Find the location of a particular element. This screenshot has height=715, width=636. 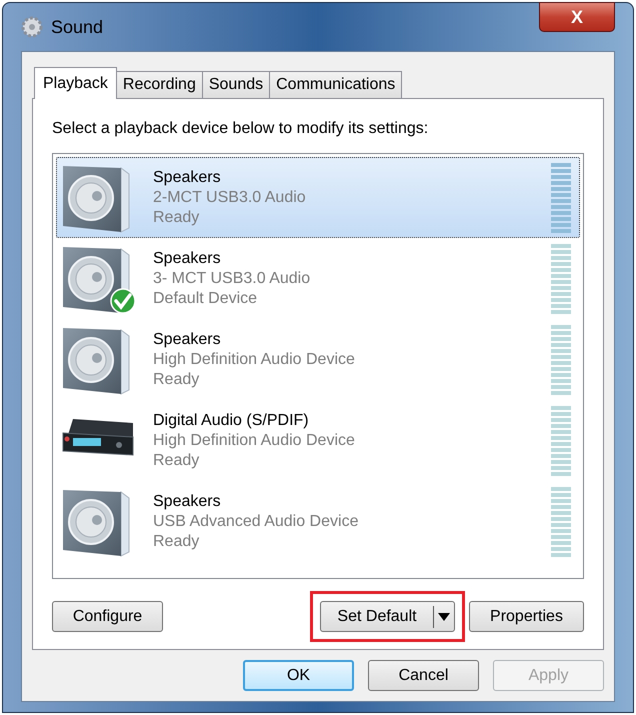

dialog-button: OK is located at coordinates (298, 675).